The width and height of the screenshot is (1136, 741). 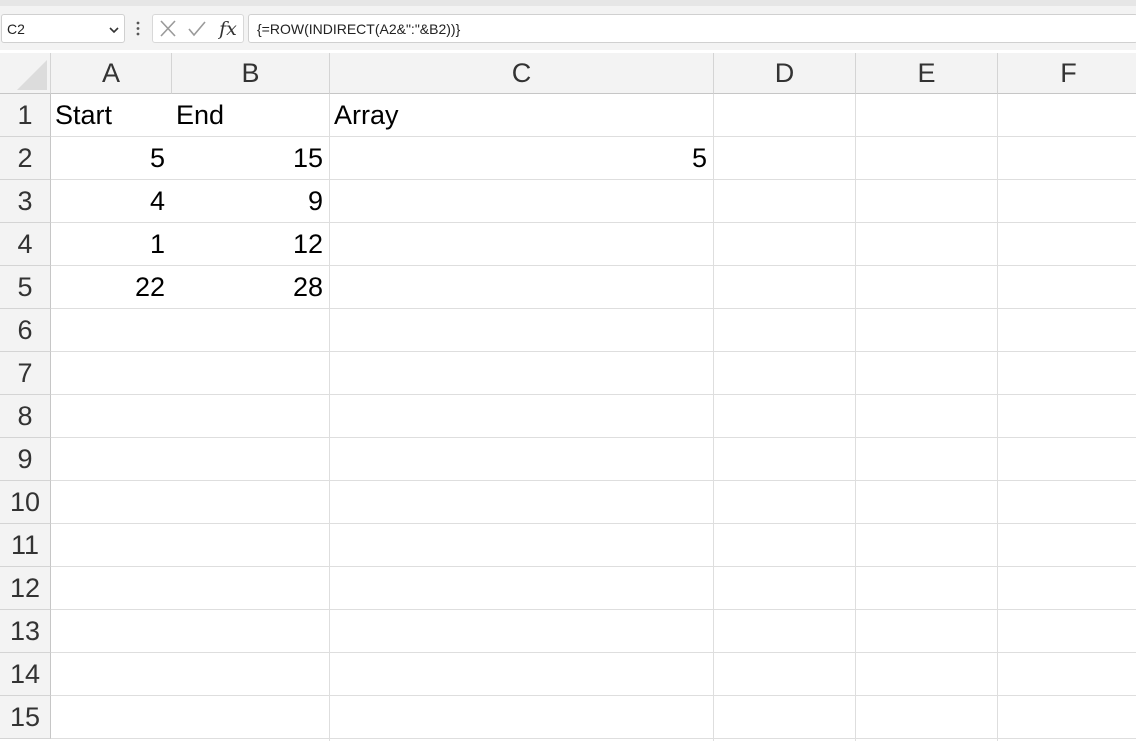 I want to click on column-header-a: A, so click(x=111, y=73).